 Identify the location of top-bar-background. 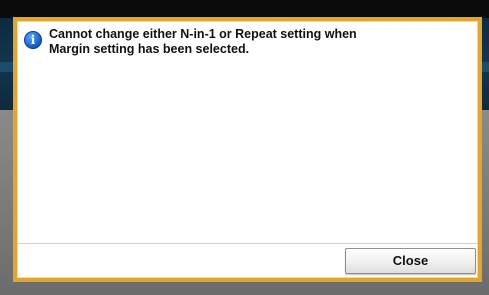
(244, 9).